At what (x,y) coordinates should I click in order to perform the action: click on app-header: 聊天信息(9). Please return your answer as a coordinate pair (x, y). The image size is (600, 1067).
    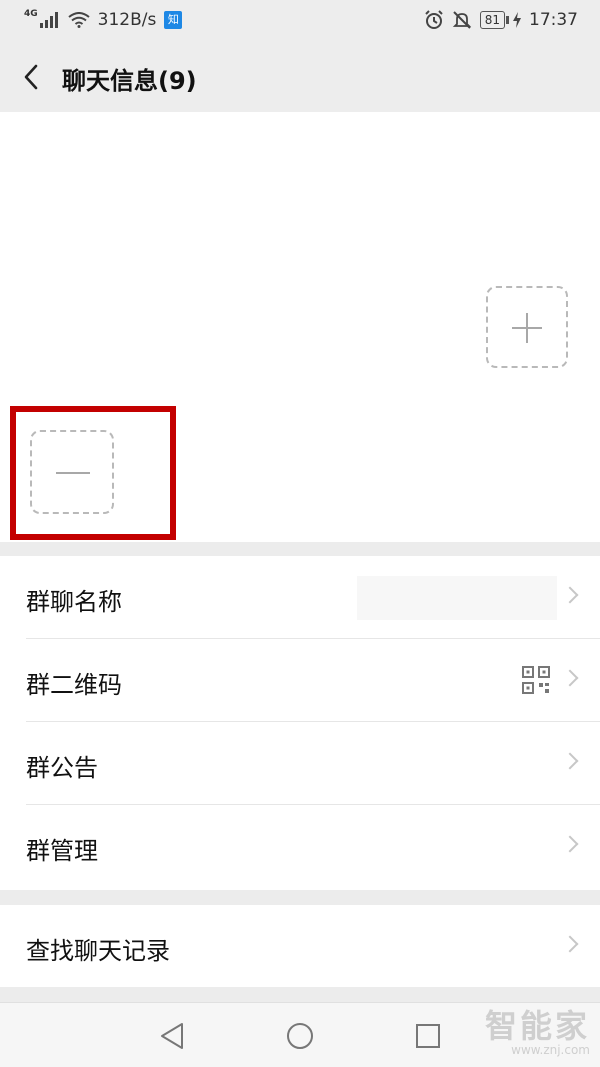
    Looking at the image, I should click on (300, 77).